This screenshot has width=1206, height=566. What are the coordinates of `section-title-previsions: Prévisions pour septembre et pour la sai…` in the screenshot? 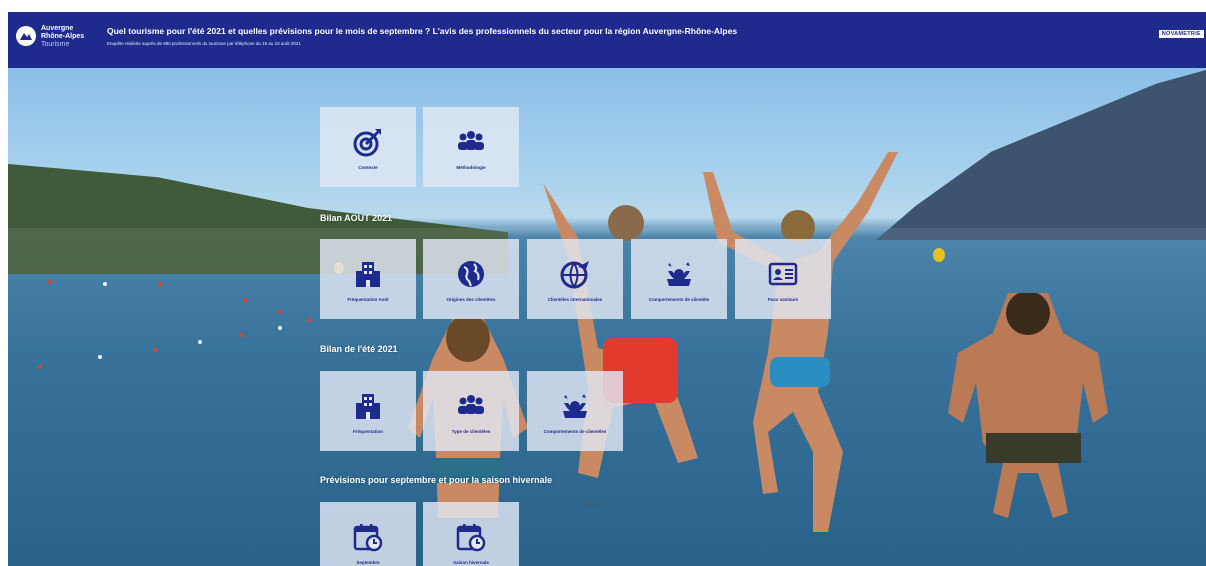 It's located at (436, 480).